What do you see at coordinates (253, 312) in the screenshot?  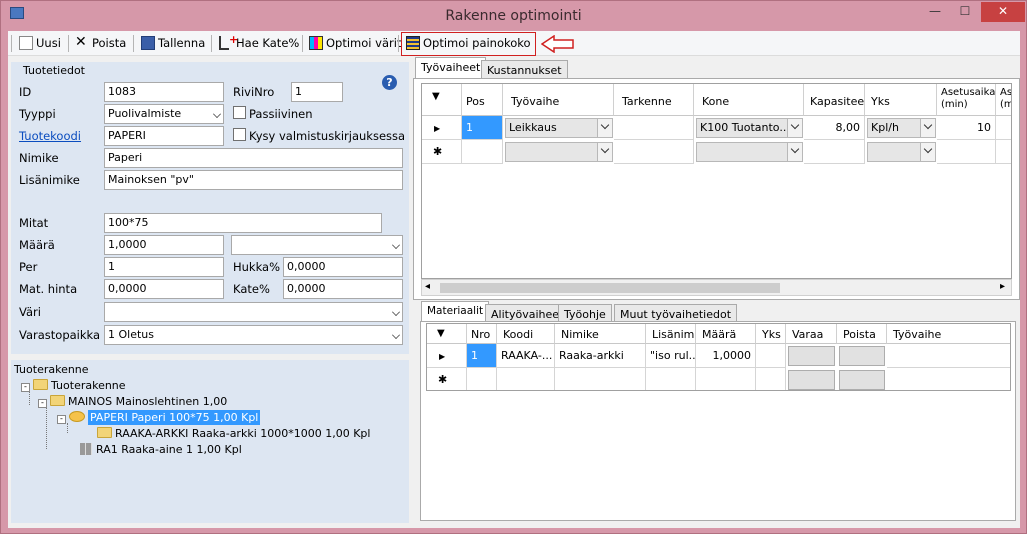 I see `vari-select` at bounding box center [253, 312].